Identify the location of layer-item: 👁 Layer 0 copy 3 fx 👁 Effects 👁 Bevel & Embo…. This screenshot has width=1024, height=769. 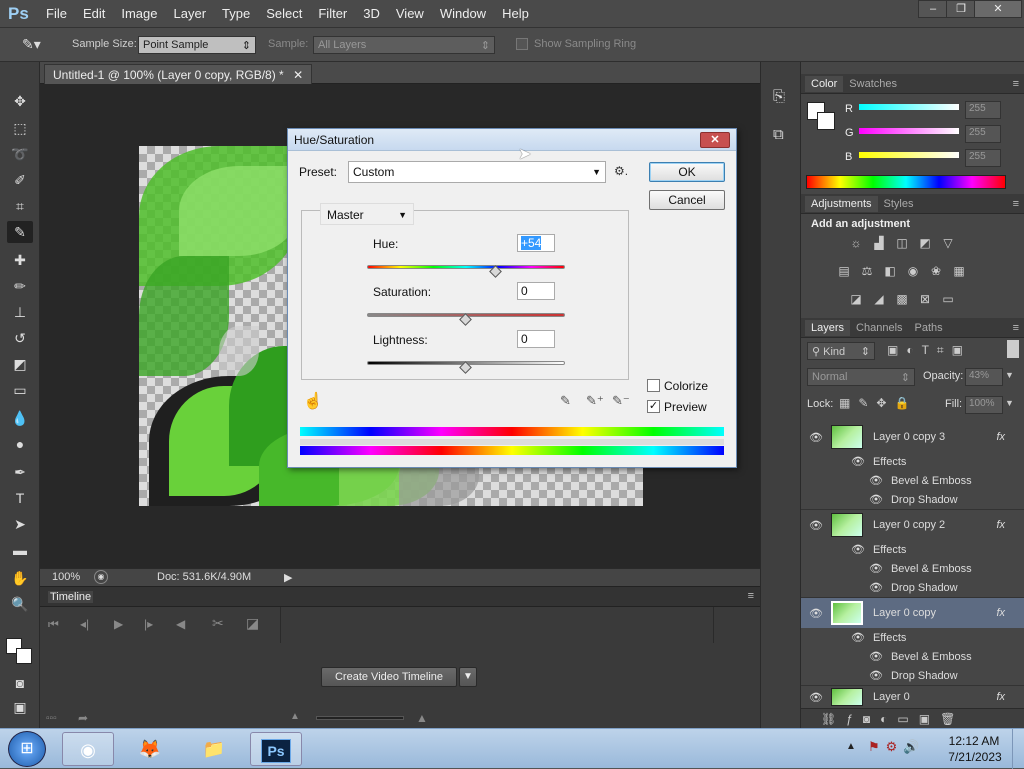
(912, 466).